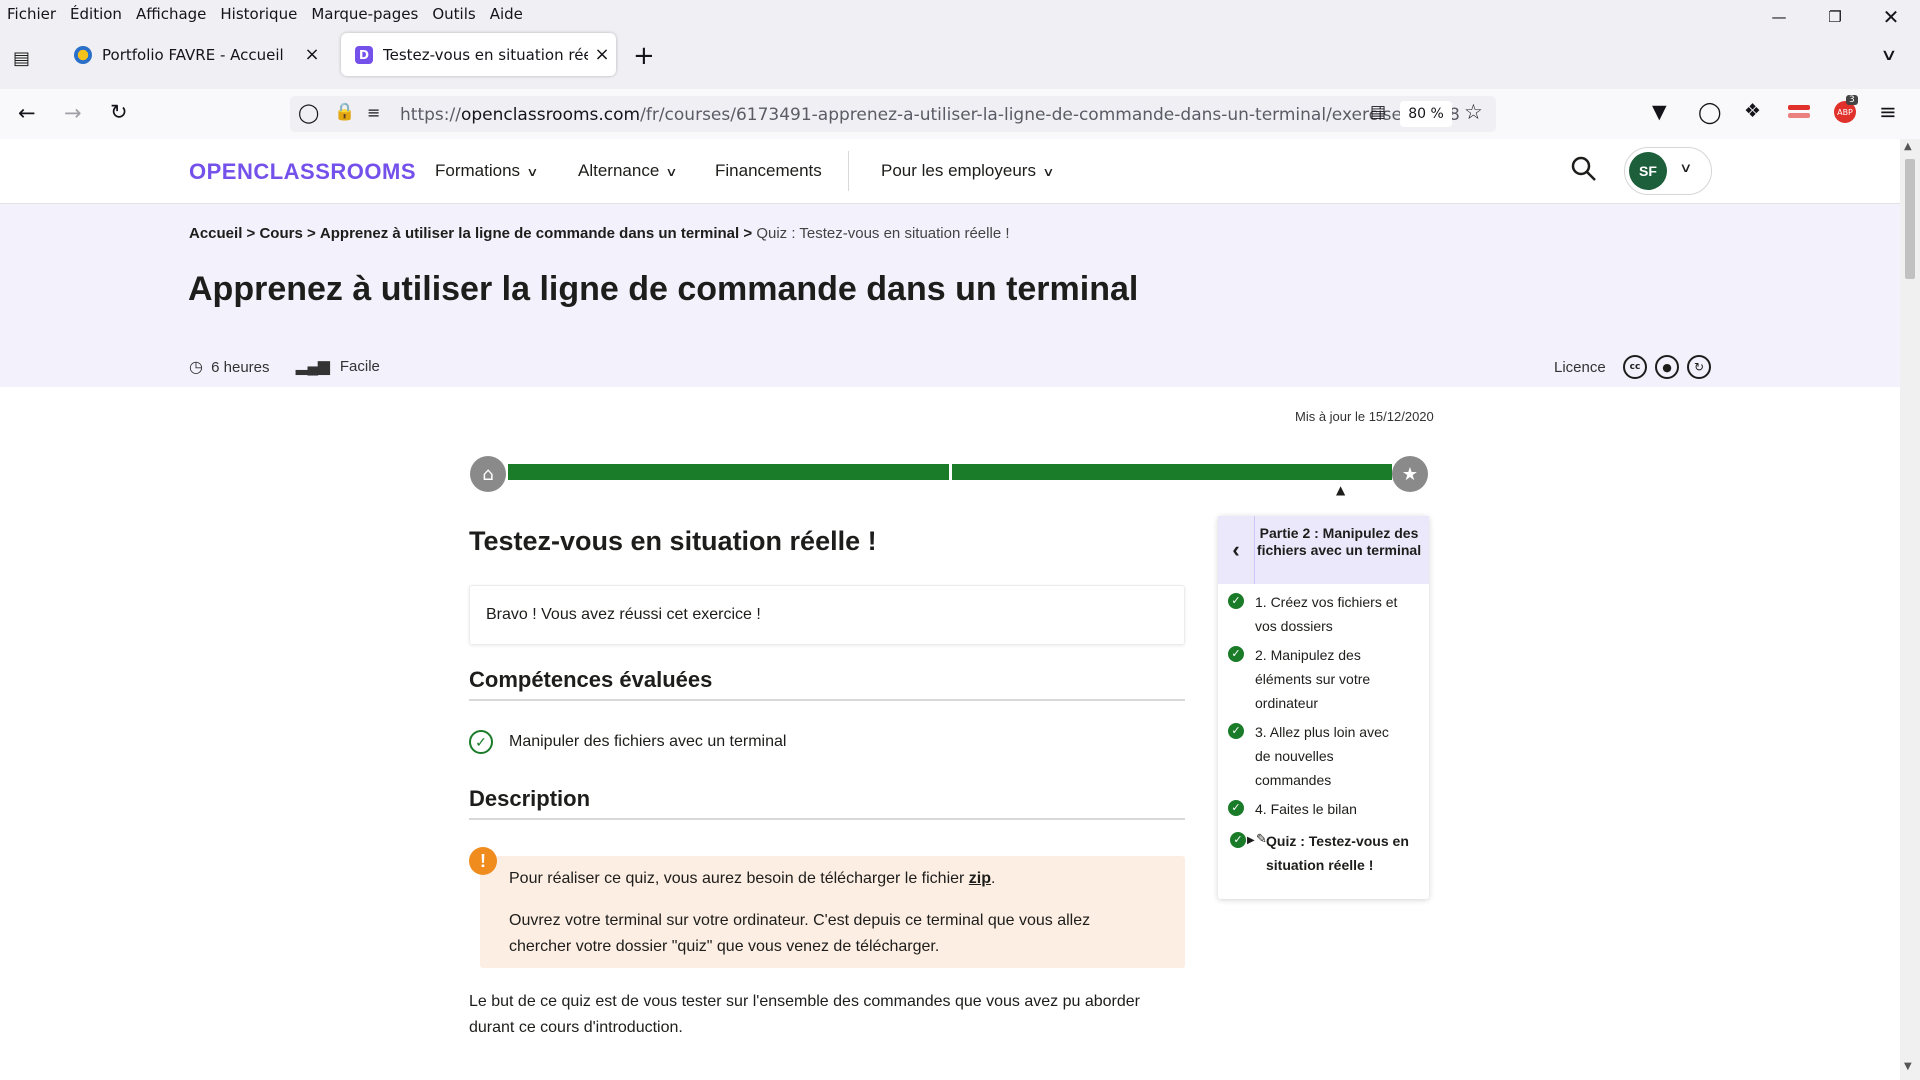  Describe the element at coordinates (1254, 550) in the screenshot. I see `outline-header-divider` at that location.